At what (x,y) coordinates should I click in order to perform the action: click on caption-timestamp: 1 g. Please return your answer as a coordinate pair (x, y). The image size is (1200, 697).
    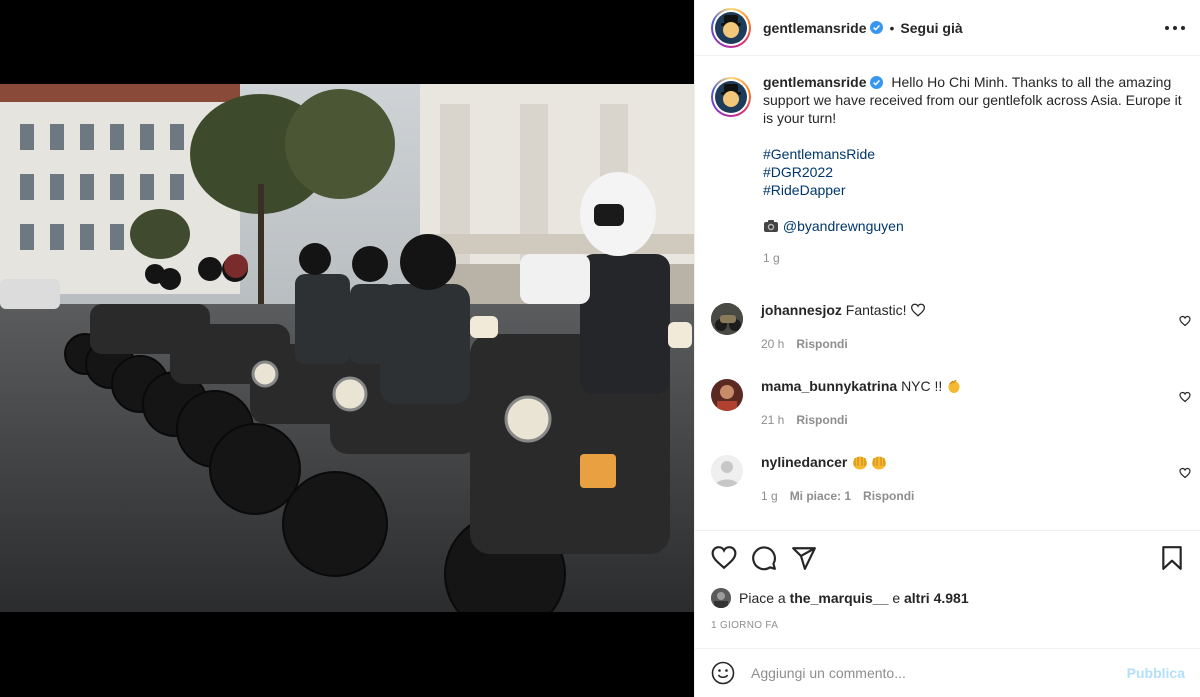
    Looking at the image, I should click on (977, 258).